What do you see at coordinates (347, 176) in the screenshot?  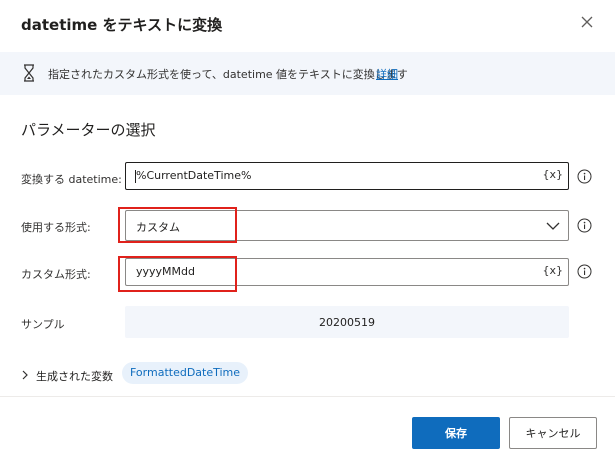 I see `datetime-input: %CurrentDateTime% {x}` at bounding box center [347, 176].